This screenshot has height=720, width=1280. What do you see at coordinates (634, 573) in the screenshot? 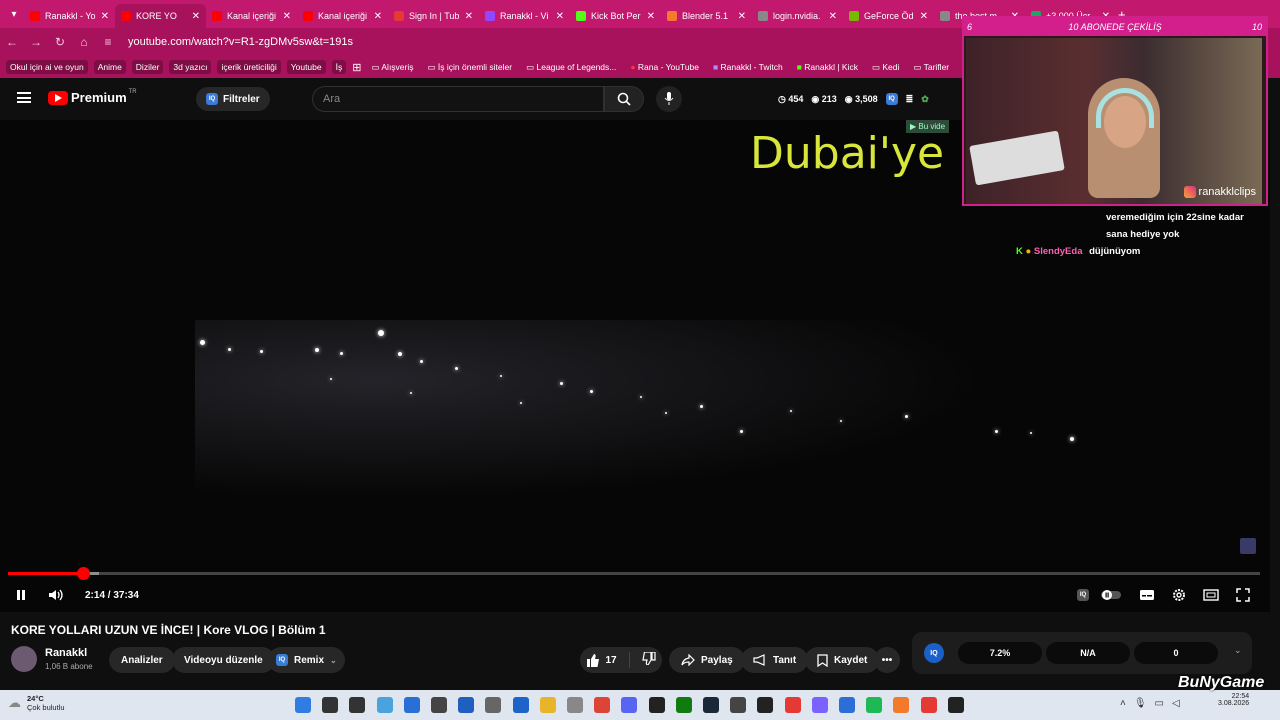
I see `progress-bar` at bounding box center [634, 573].